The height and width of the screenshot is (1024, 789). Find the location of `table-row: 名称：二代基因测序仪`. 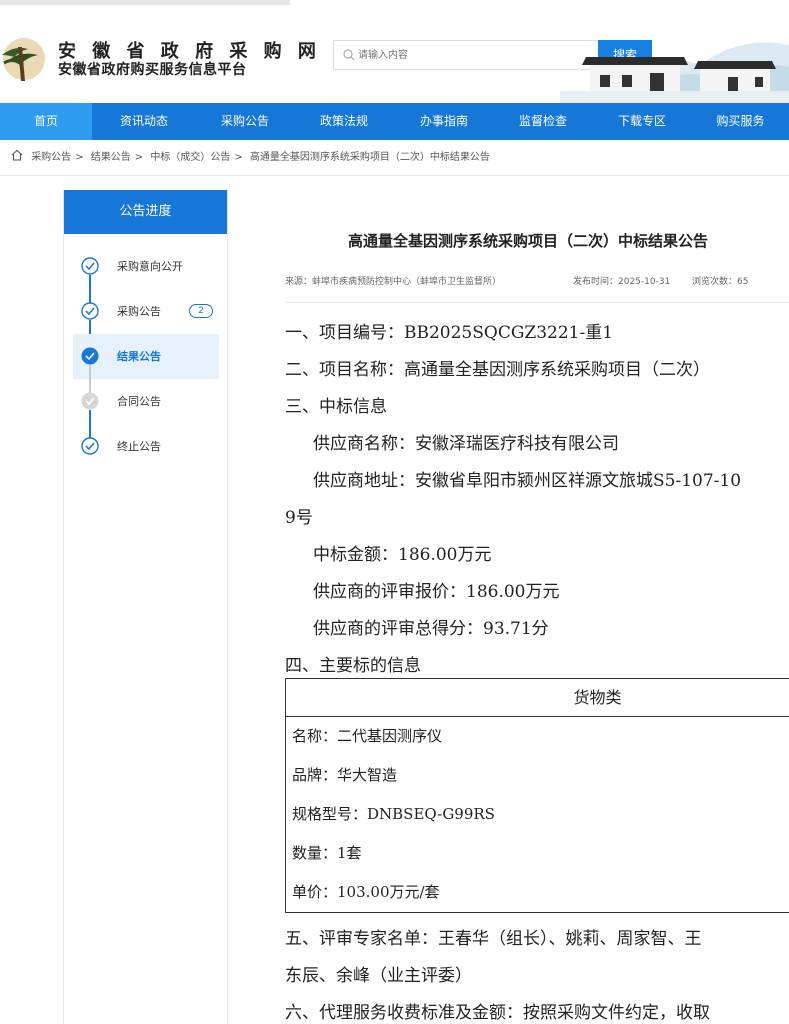

table-row: 名称：二代基因测序仪 is located at coordinates (367, 736).